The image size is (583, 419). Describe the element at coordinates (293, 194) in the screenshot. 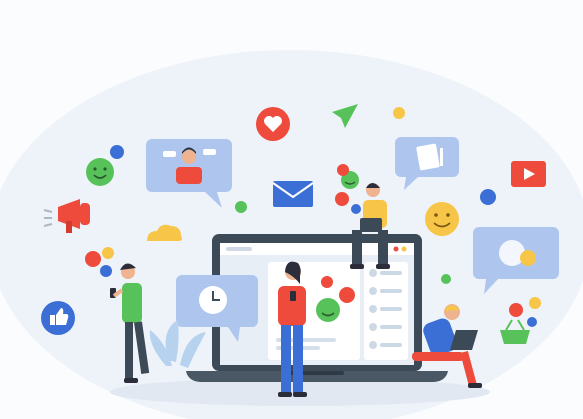

I see `envelope-icon` at that location.